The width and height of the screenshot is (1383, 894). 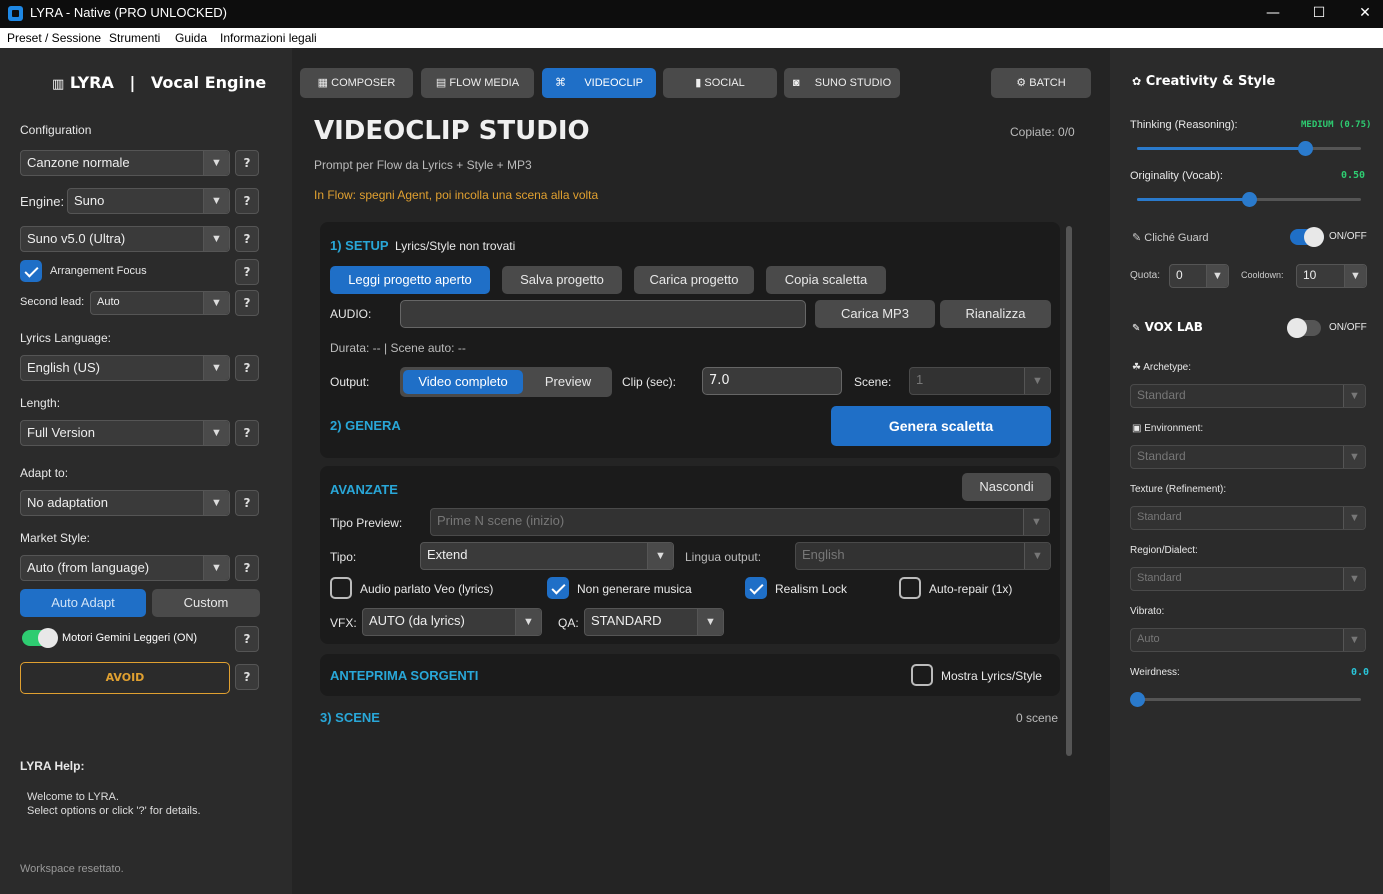 I want to click on clip-seconds-input: 7.0, so click(x=772, y=381).